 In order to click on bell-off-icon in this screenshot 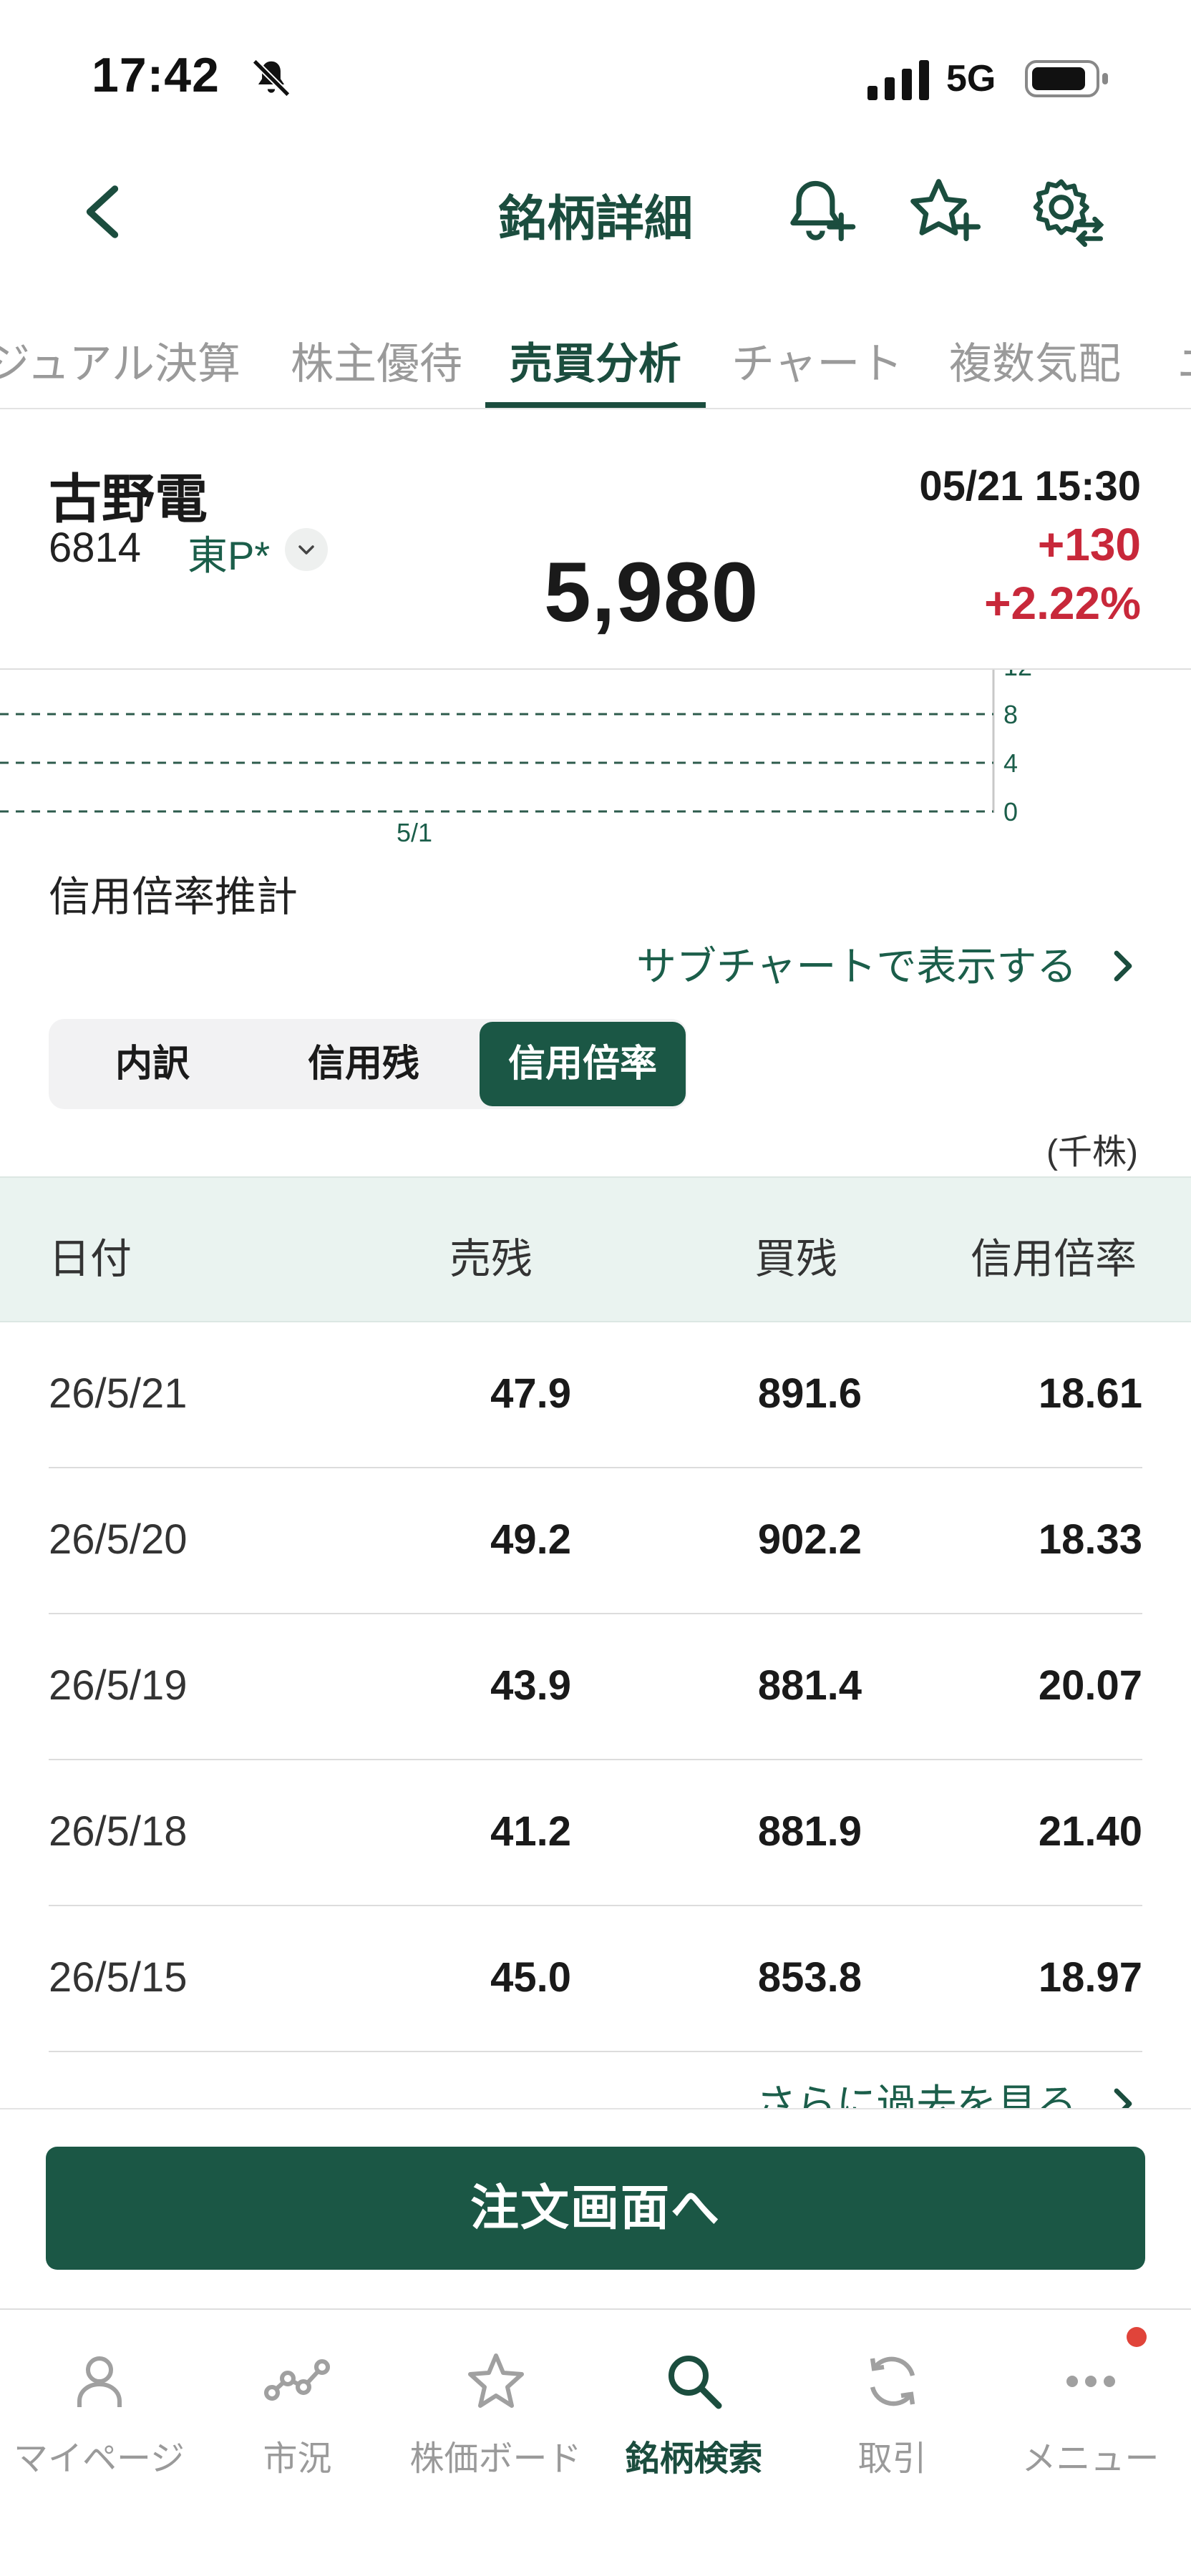, I will do `click(271, 78)`.